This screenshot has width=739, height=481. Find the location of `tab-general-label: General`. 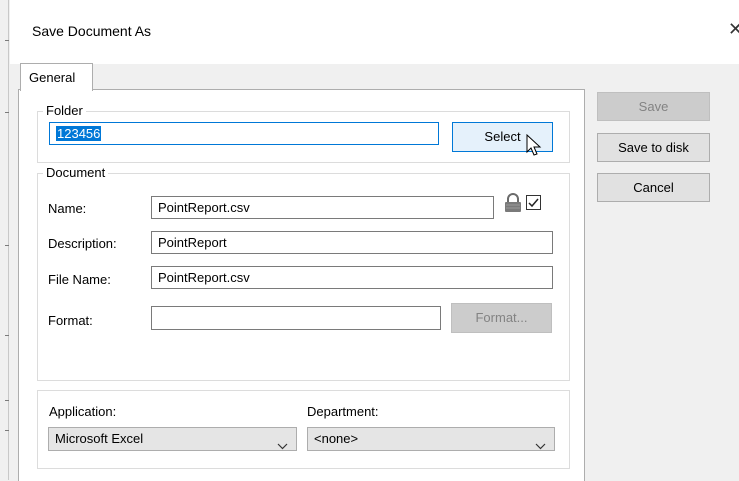

tab-general-label: General is located at coordinates (52, 77).